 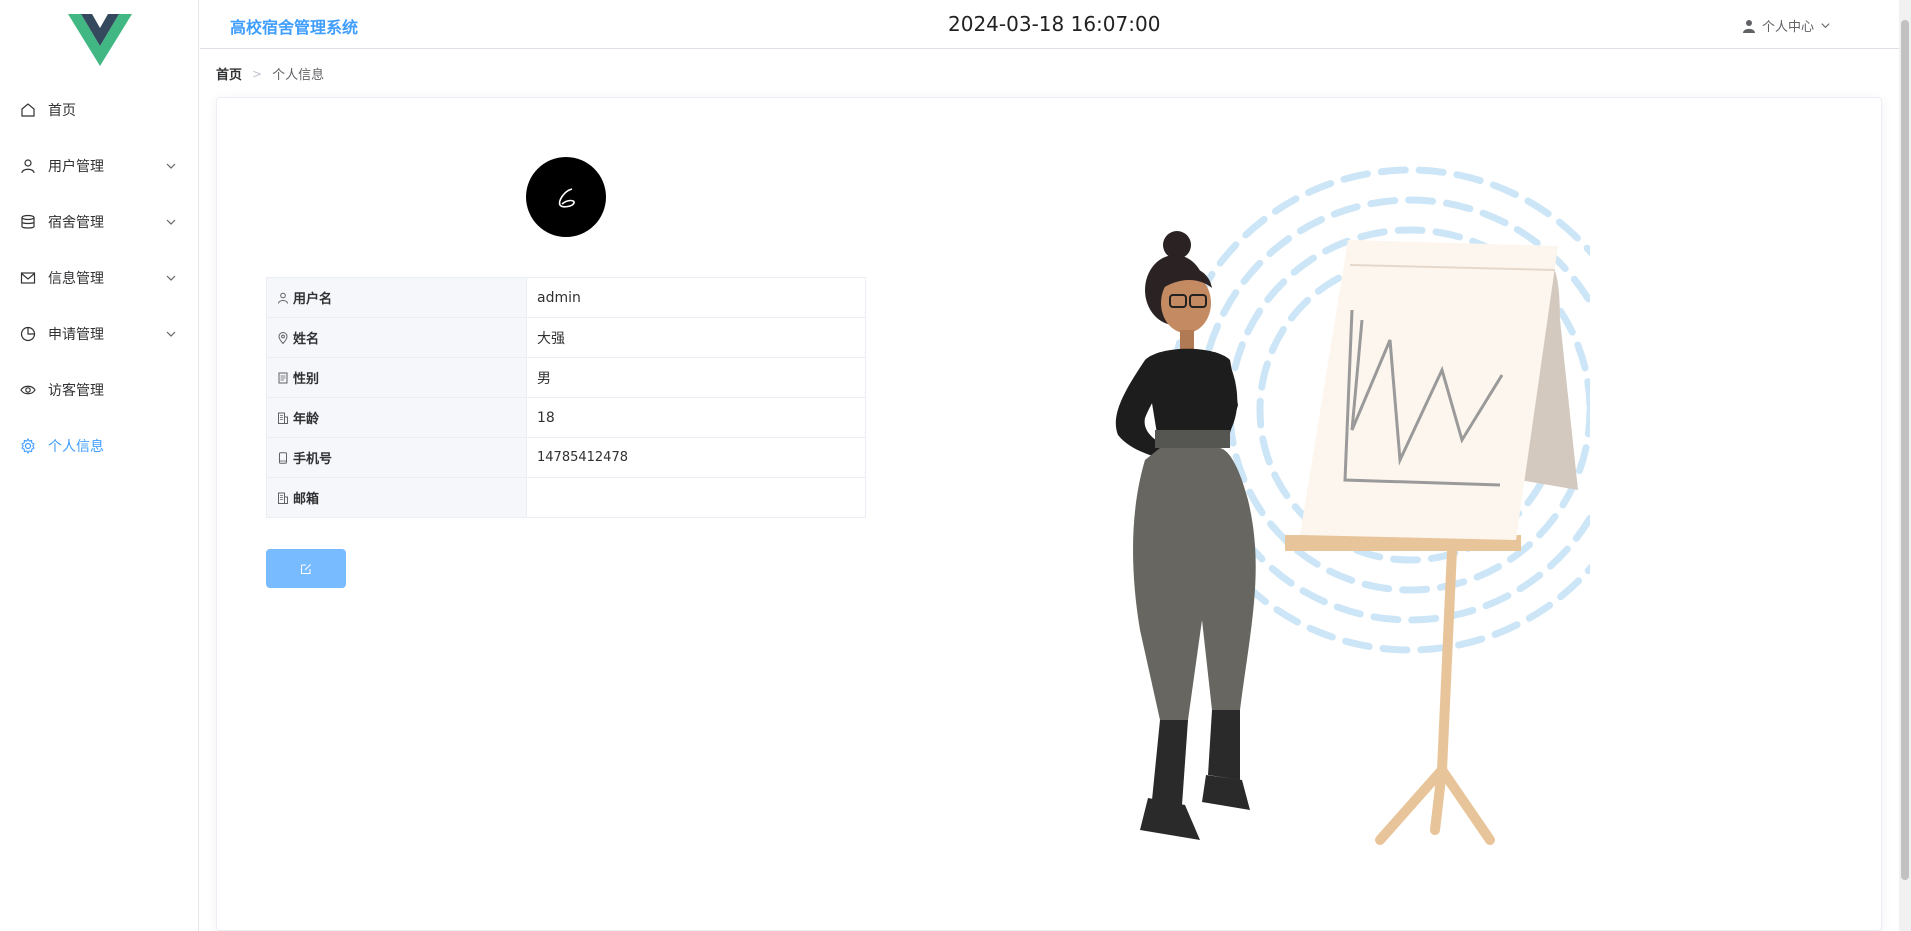 What do you see at coordinates (28, 278) in the screenshot?
I see `mail-icon` at bounding box center [28, 278].